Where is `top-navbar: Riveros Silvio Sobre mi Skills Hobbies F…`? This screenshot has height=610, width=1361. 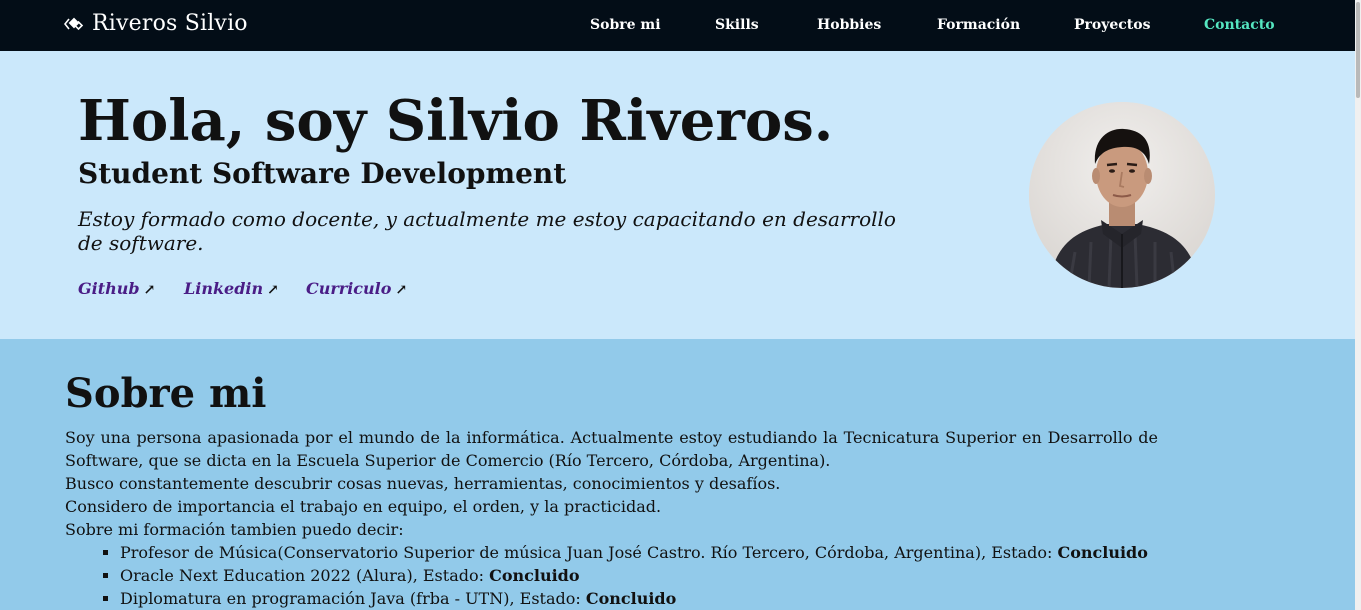
top-navbar: Riveros Silvio Sobre mi Skills Hobbies F… is located at coordinates (680, 25).